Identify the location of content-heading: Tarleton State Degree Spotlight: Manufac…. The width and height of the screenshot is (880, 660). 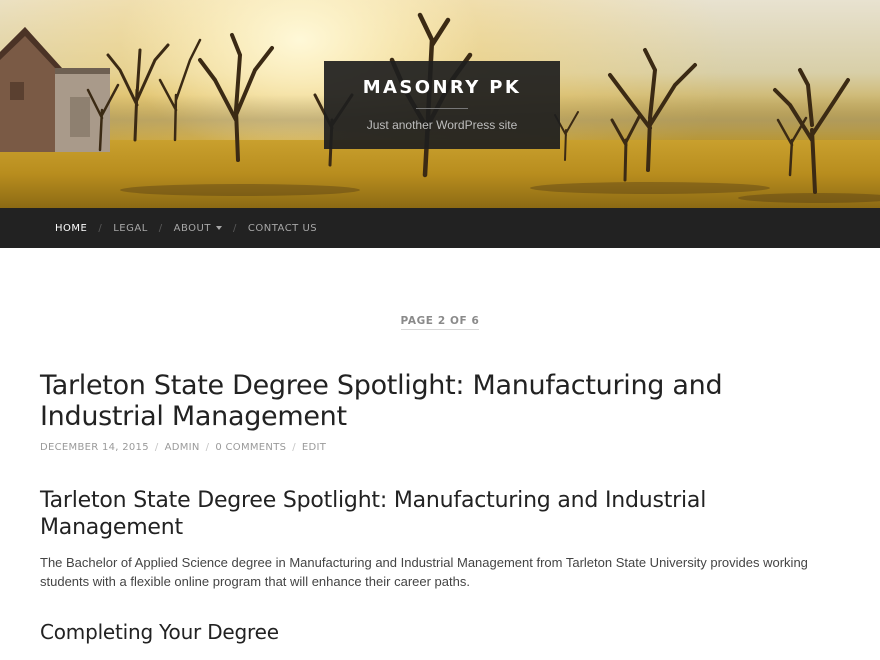
(373, 514).